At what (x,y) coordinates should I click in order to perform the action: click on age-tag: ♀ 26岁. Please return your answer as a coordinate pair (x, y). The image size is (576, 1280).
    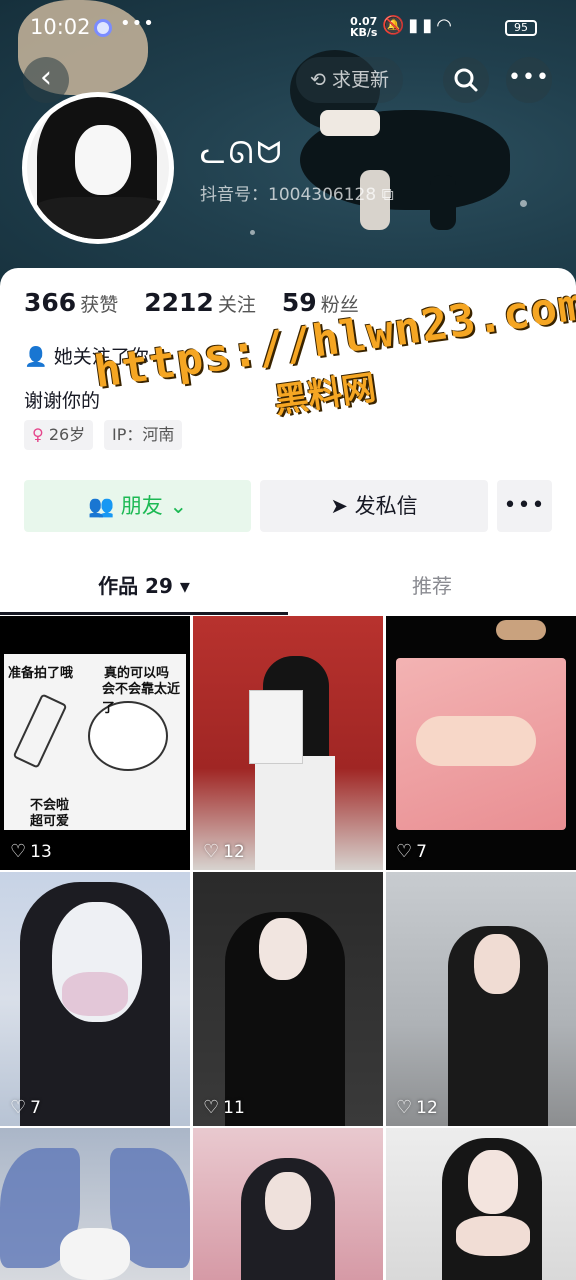
    Looking at the image, I should click on (59, 435).